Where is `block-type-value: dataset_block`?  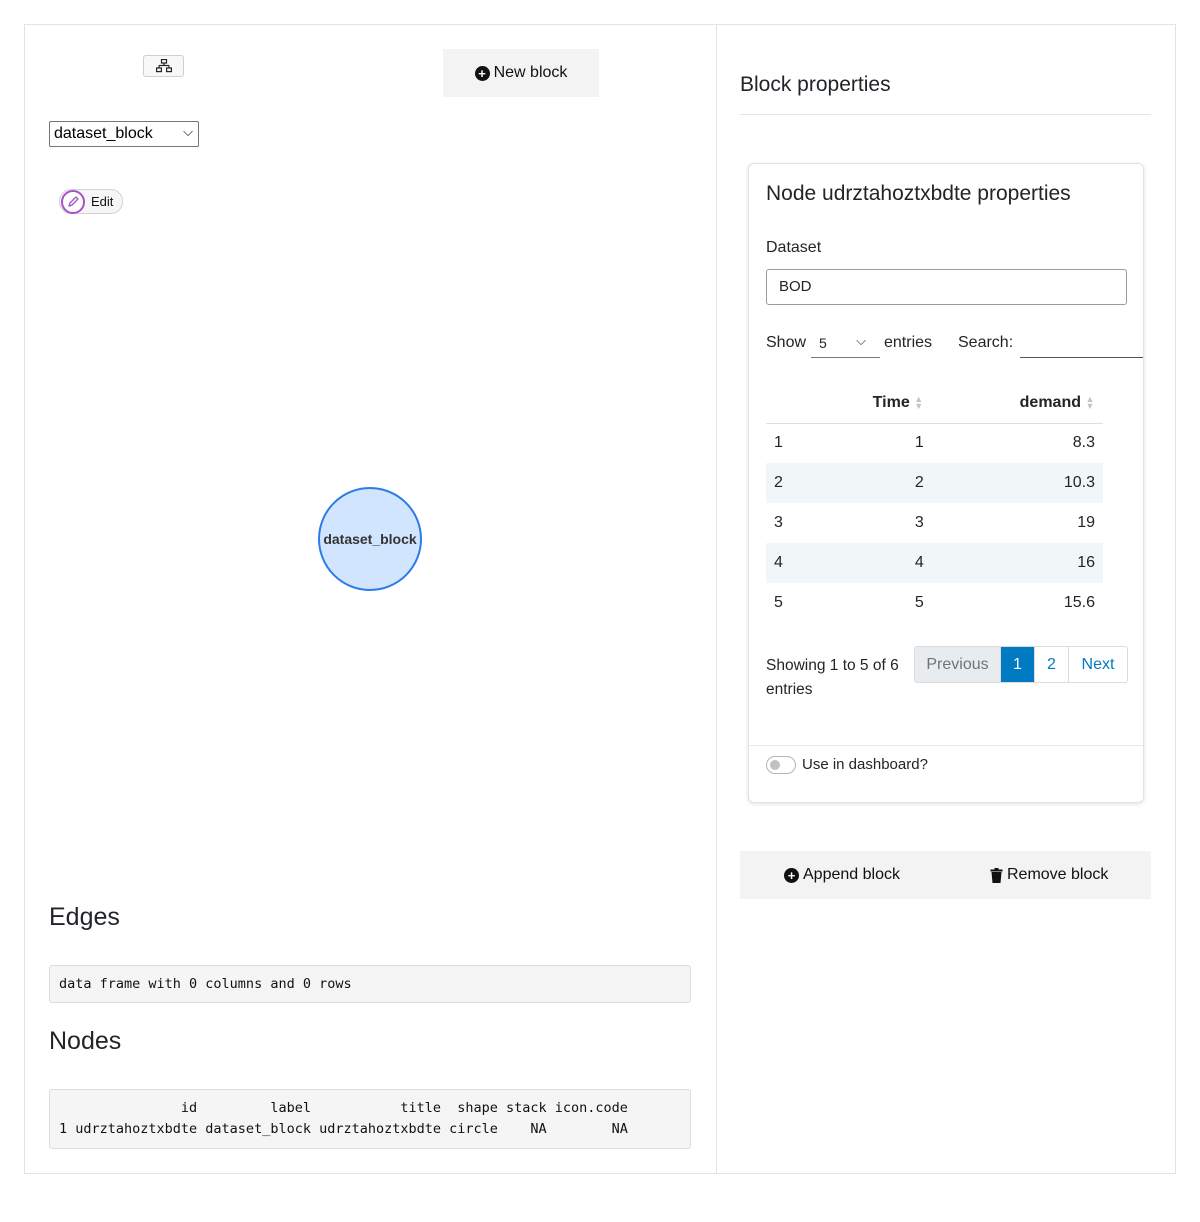
block-type-value: dataset_block is located at coordinates (103, 133).